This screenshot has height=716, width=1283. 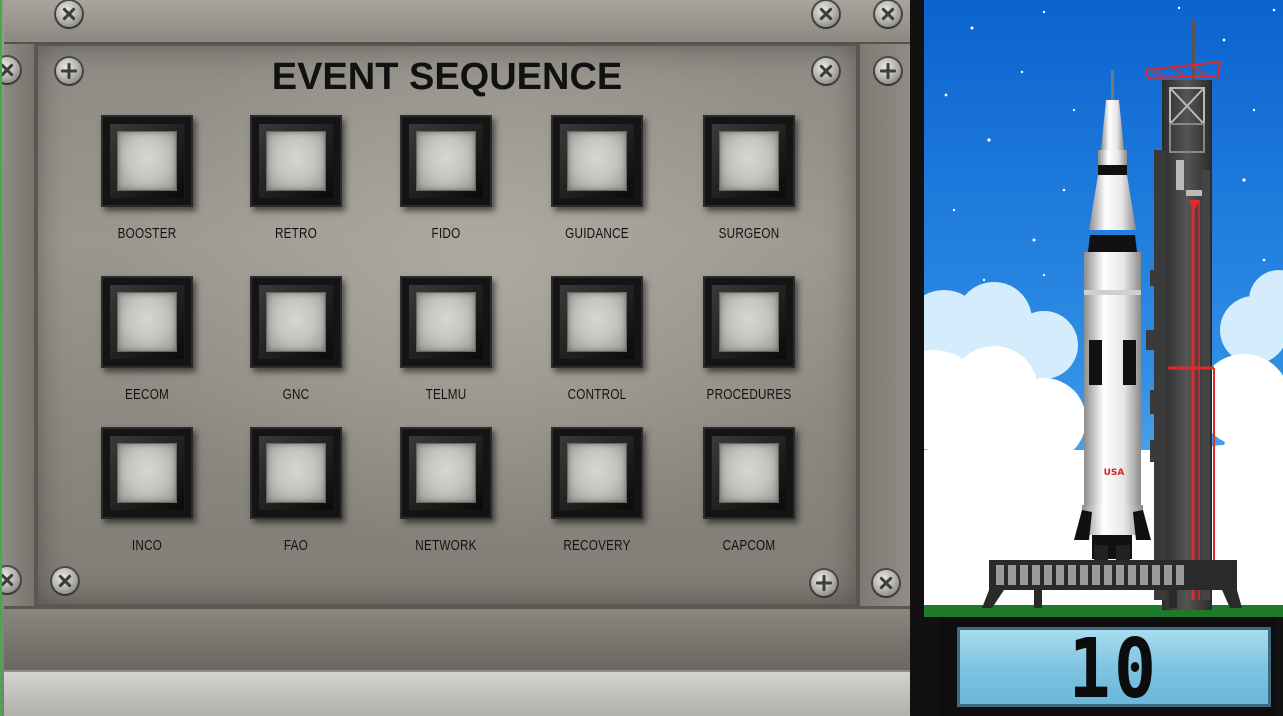 What do you see at coordinates (597, 545) in the screenshot?
I see `button-label: RECOVERY` at bounding box center [597, 545].